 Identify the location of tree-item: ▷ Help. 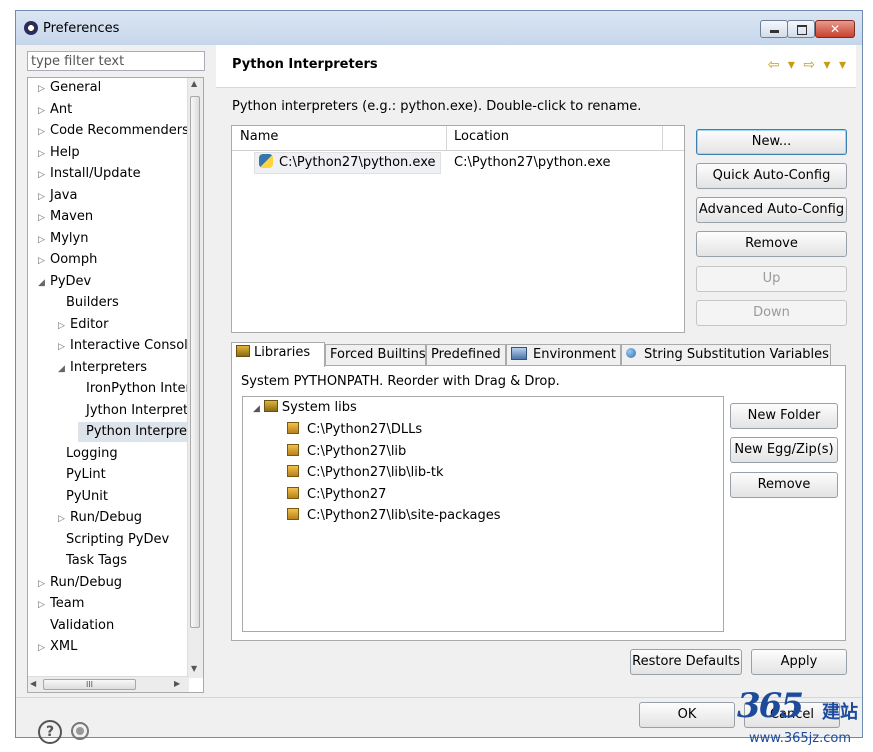
(59, 153).